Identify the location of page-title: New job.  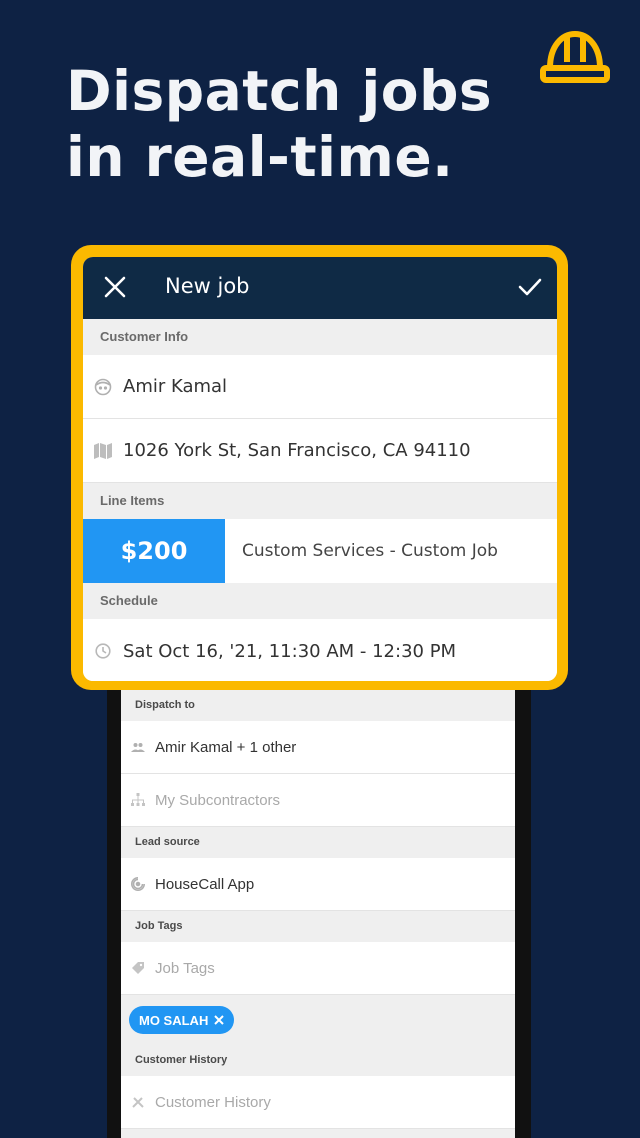
(207, 286).